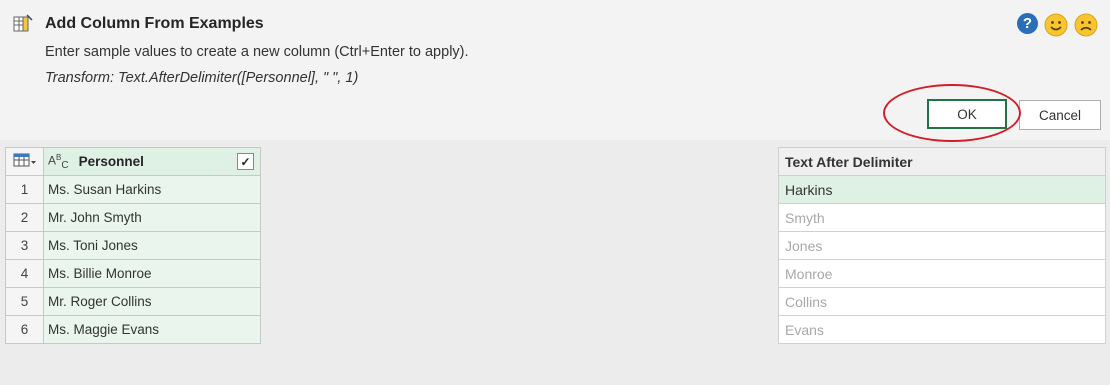 Image resolution: width=1110 pixels, height=385 pixels. Describe the element at coordinates (152, 189) in the screenshot. I see `table-cell: Ms. Susan Harkins` at that location.